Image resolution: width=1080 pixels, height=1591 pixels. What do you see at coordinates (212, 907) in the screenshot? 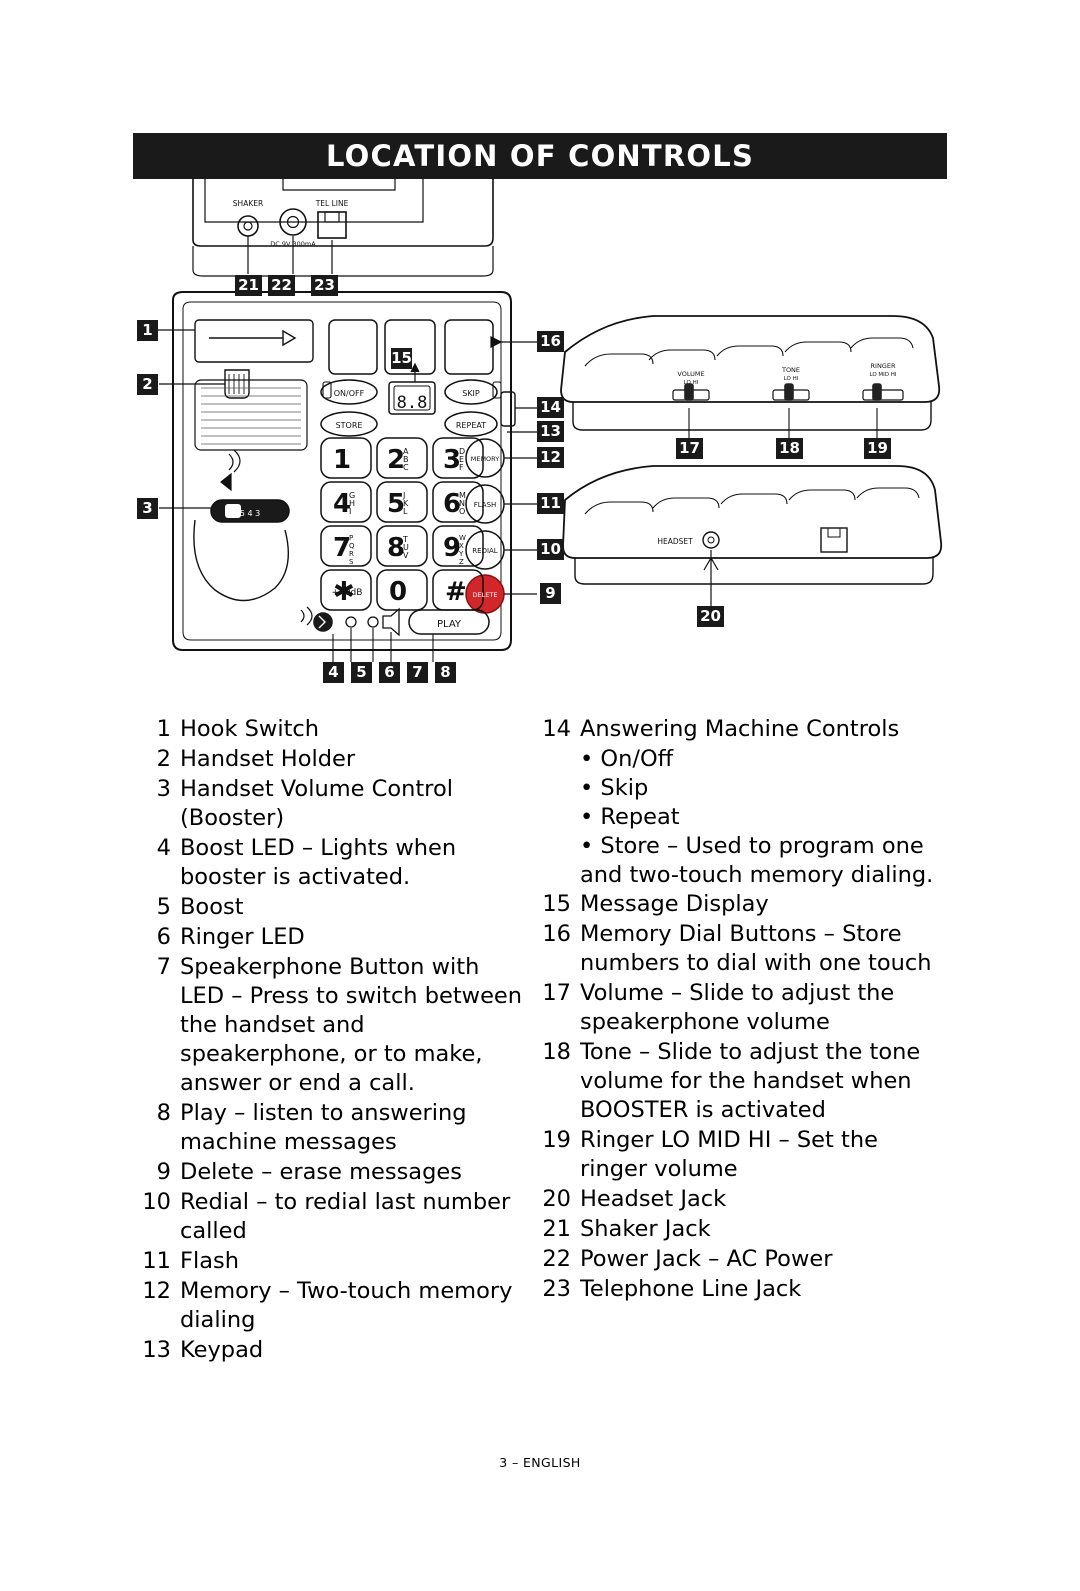
I see `item-text: Boost` at bounding box center [212, 907].